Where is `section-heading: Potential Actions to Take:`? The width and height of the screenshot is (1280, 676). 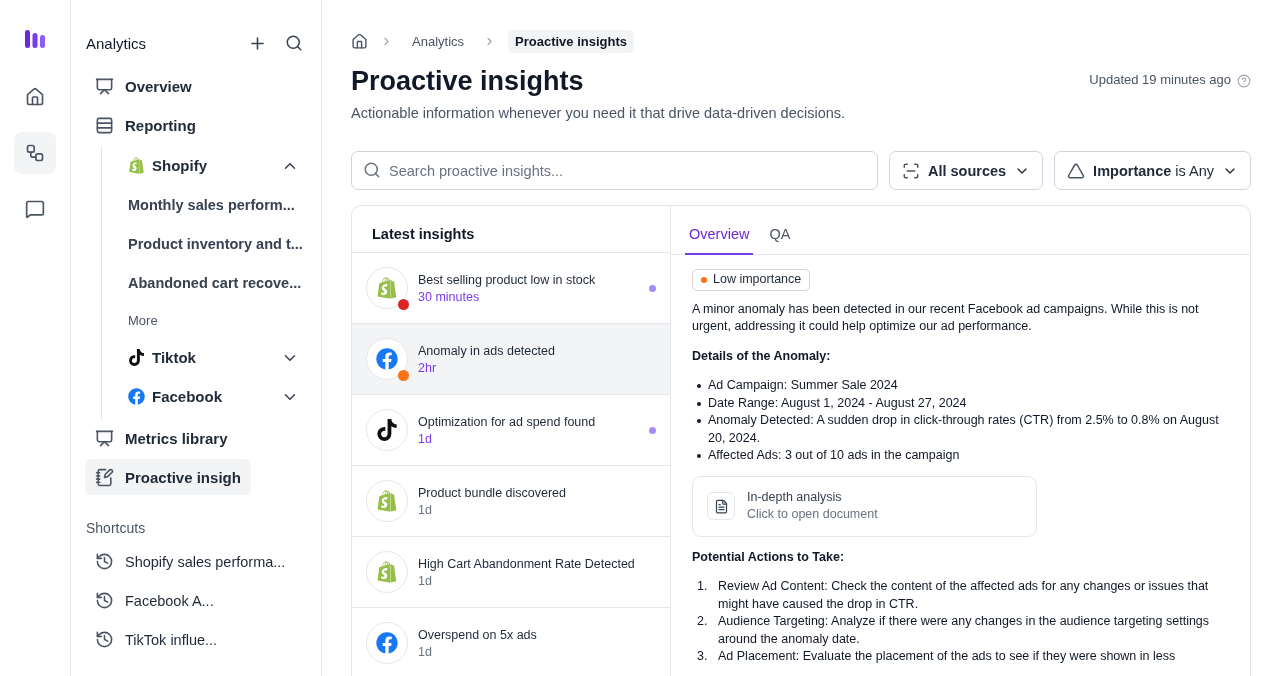
section-heading: Potential Actions to Take: is located at coordinates (769, 557).